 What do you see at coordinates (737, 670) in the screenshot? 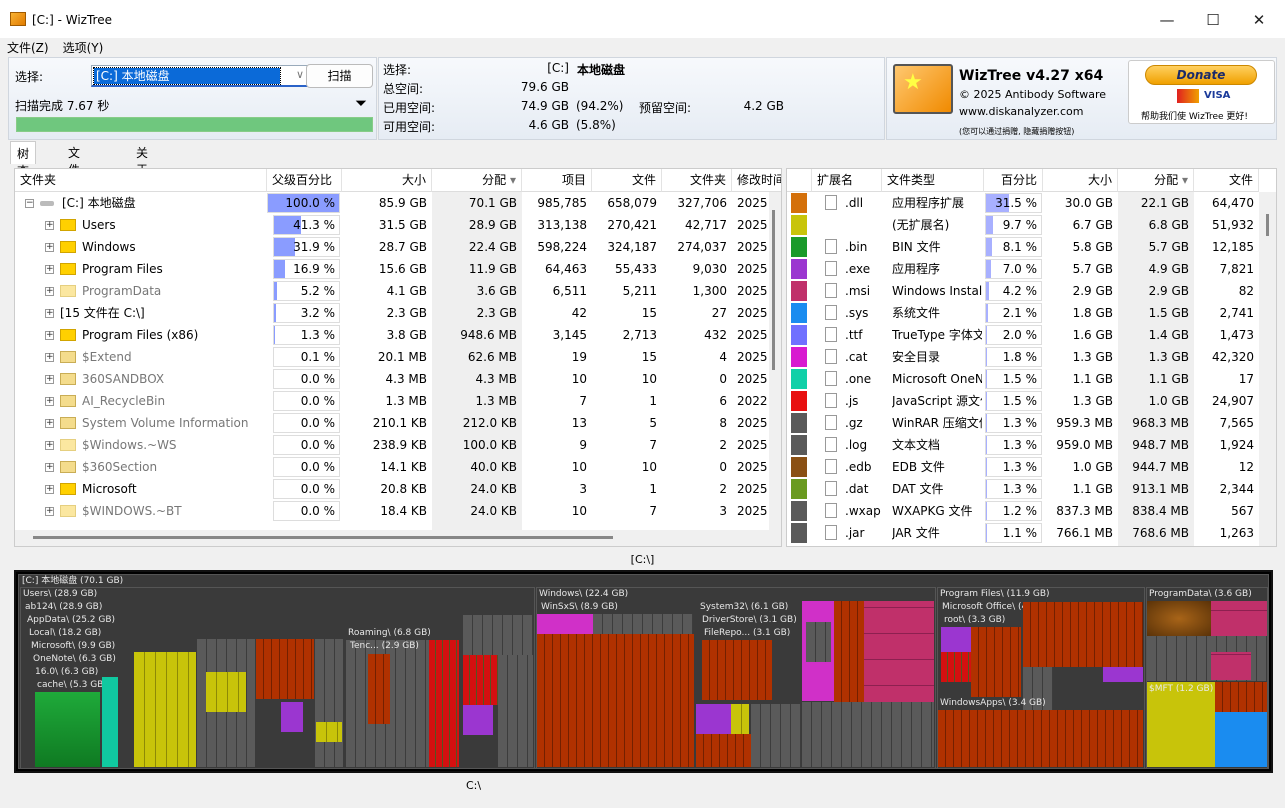
I see `tm-filerepo-block` at bounding box center [737, 670].